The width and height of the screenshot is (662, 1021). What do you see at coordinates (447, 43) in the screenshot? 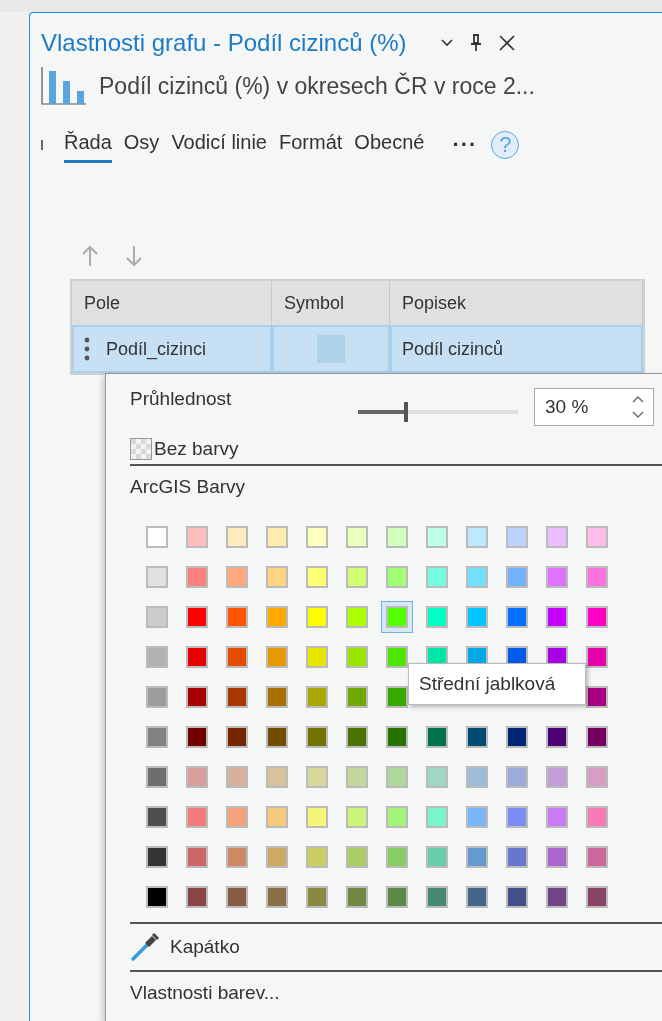
I see `chevron-down-icon` at bounding box center [447, 43].